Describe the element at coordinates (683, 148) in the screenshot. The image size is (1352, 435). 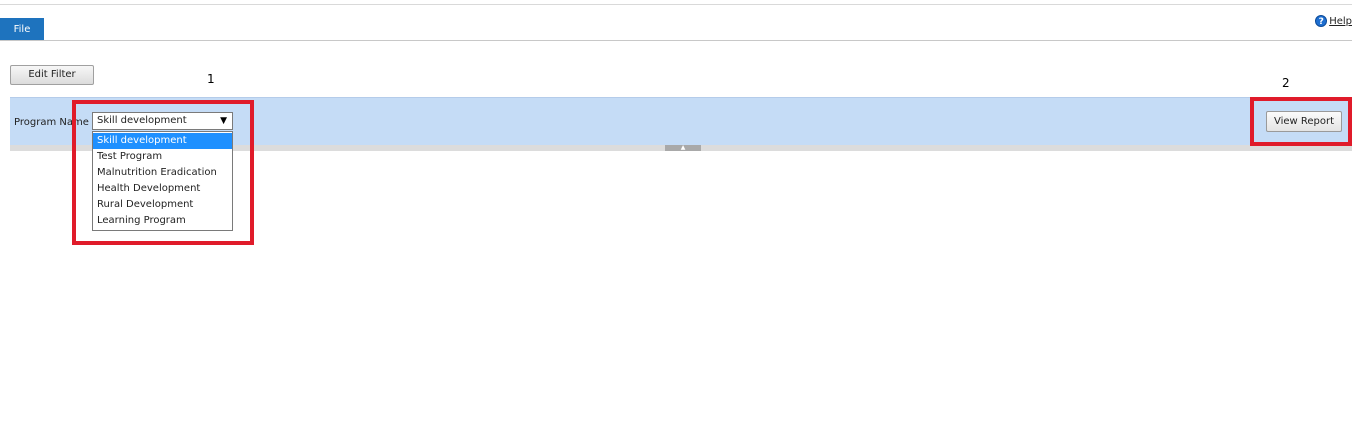
I see `collapse-handle: ▲` at that location.